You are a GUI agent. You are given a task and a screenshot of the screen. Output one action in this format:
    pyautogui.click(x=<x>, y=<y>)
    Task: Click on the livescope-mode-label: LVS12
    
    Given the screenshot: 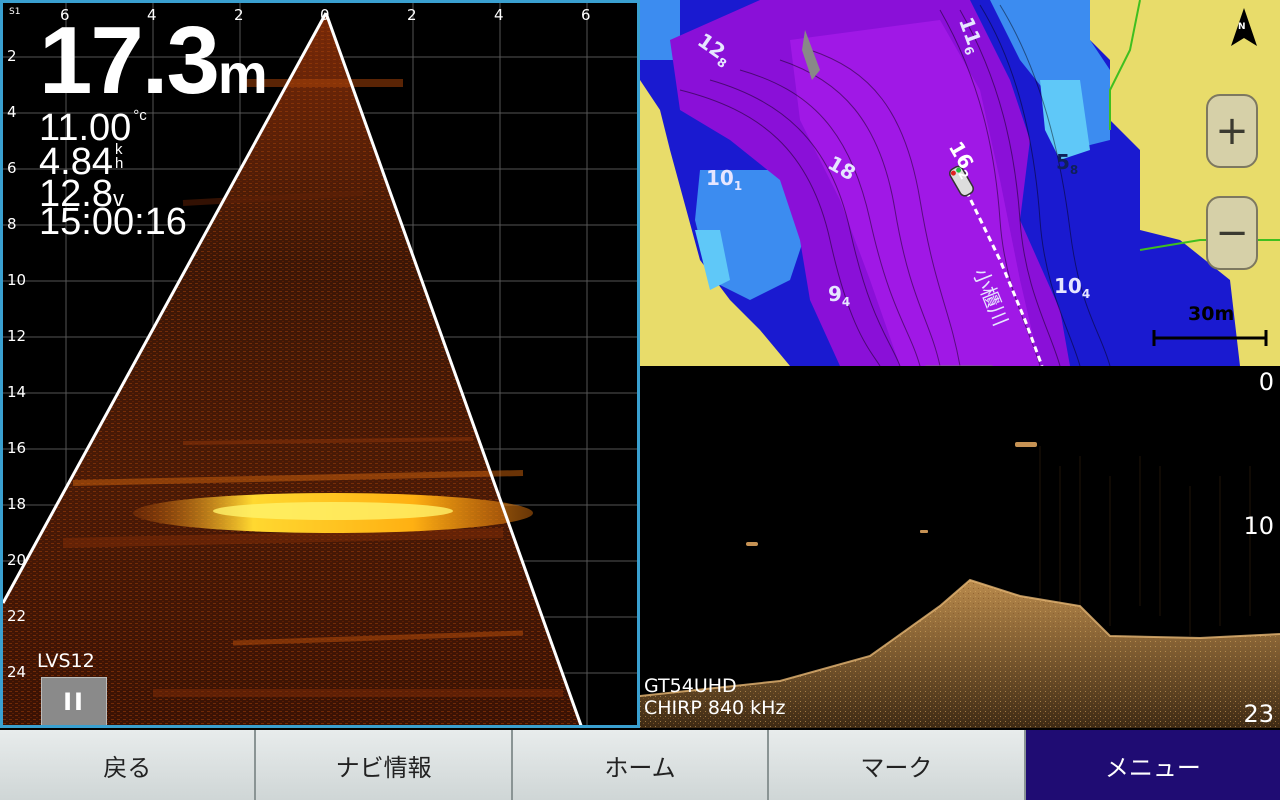 What is the action you would take?
    pyautogui.click(x=66, y=661)
    